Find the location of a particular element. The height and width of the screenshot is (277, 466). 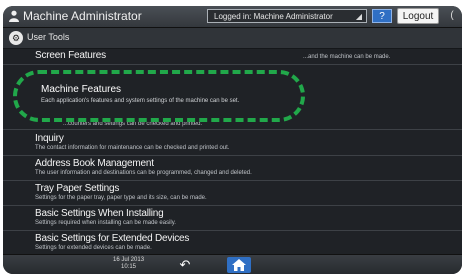

user-tools-icon: ⚙ is located at coordinates (16, 38).